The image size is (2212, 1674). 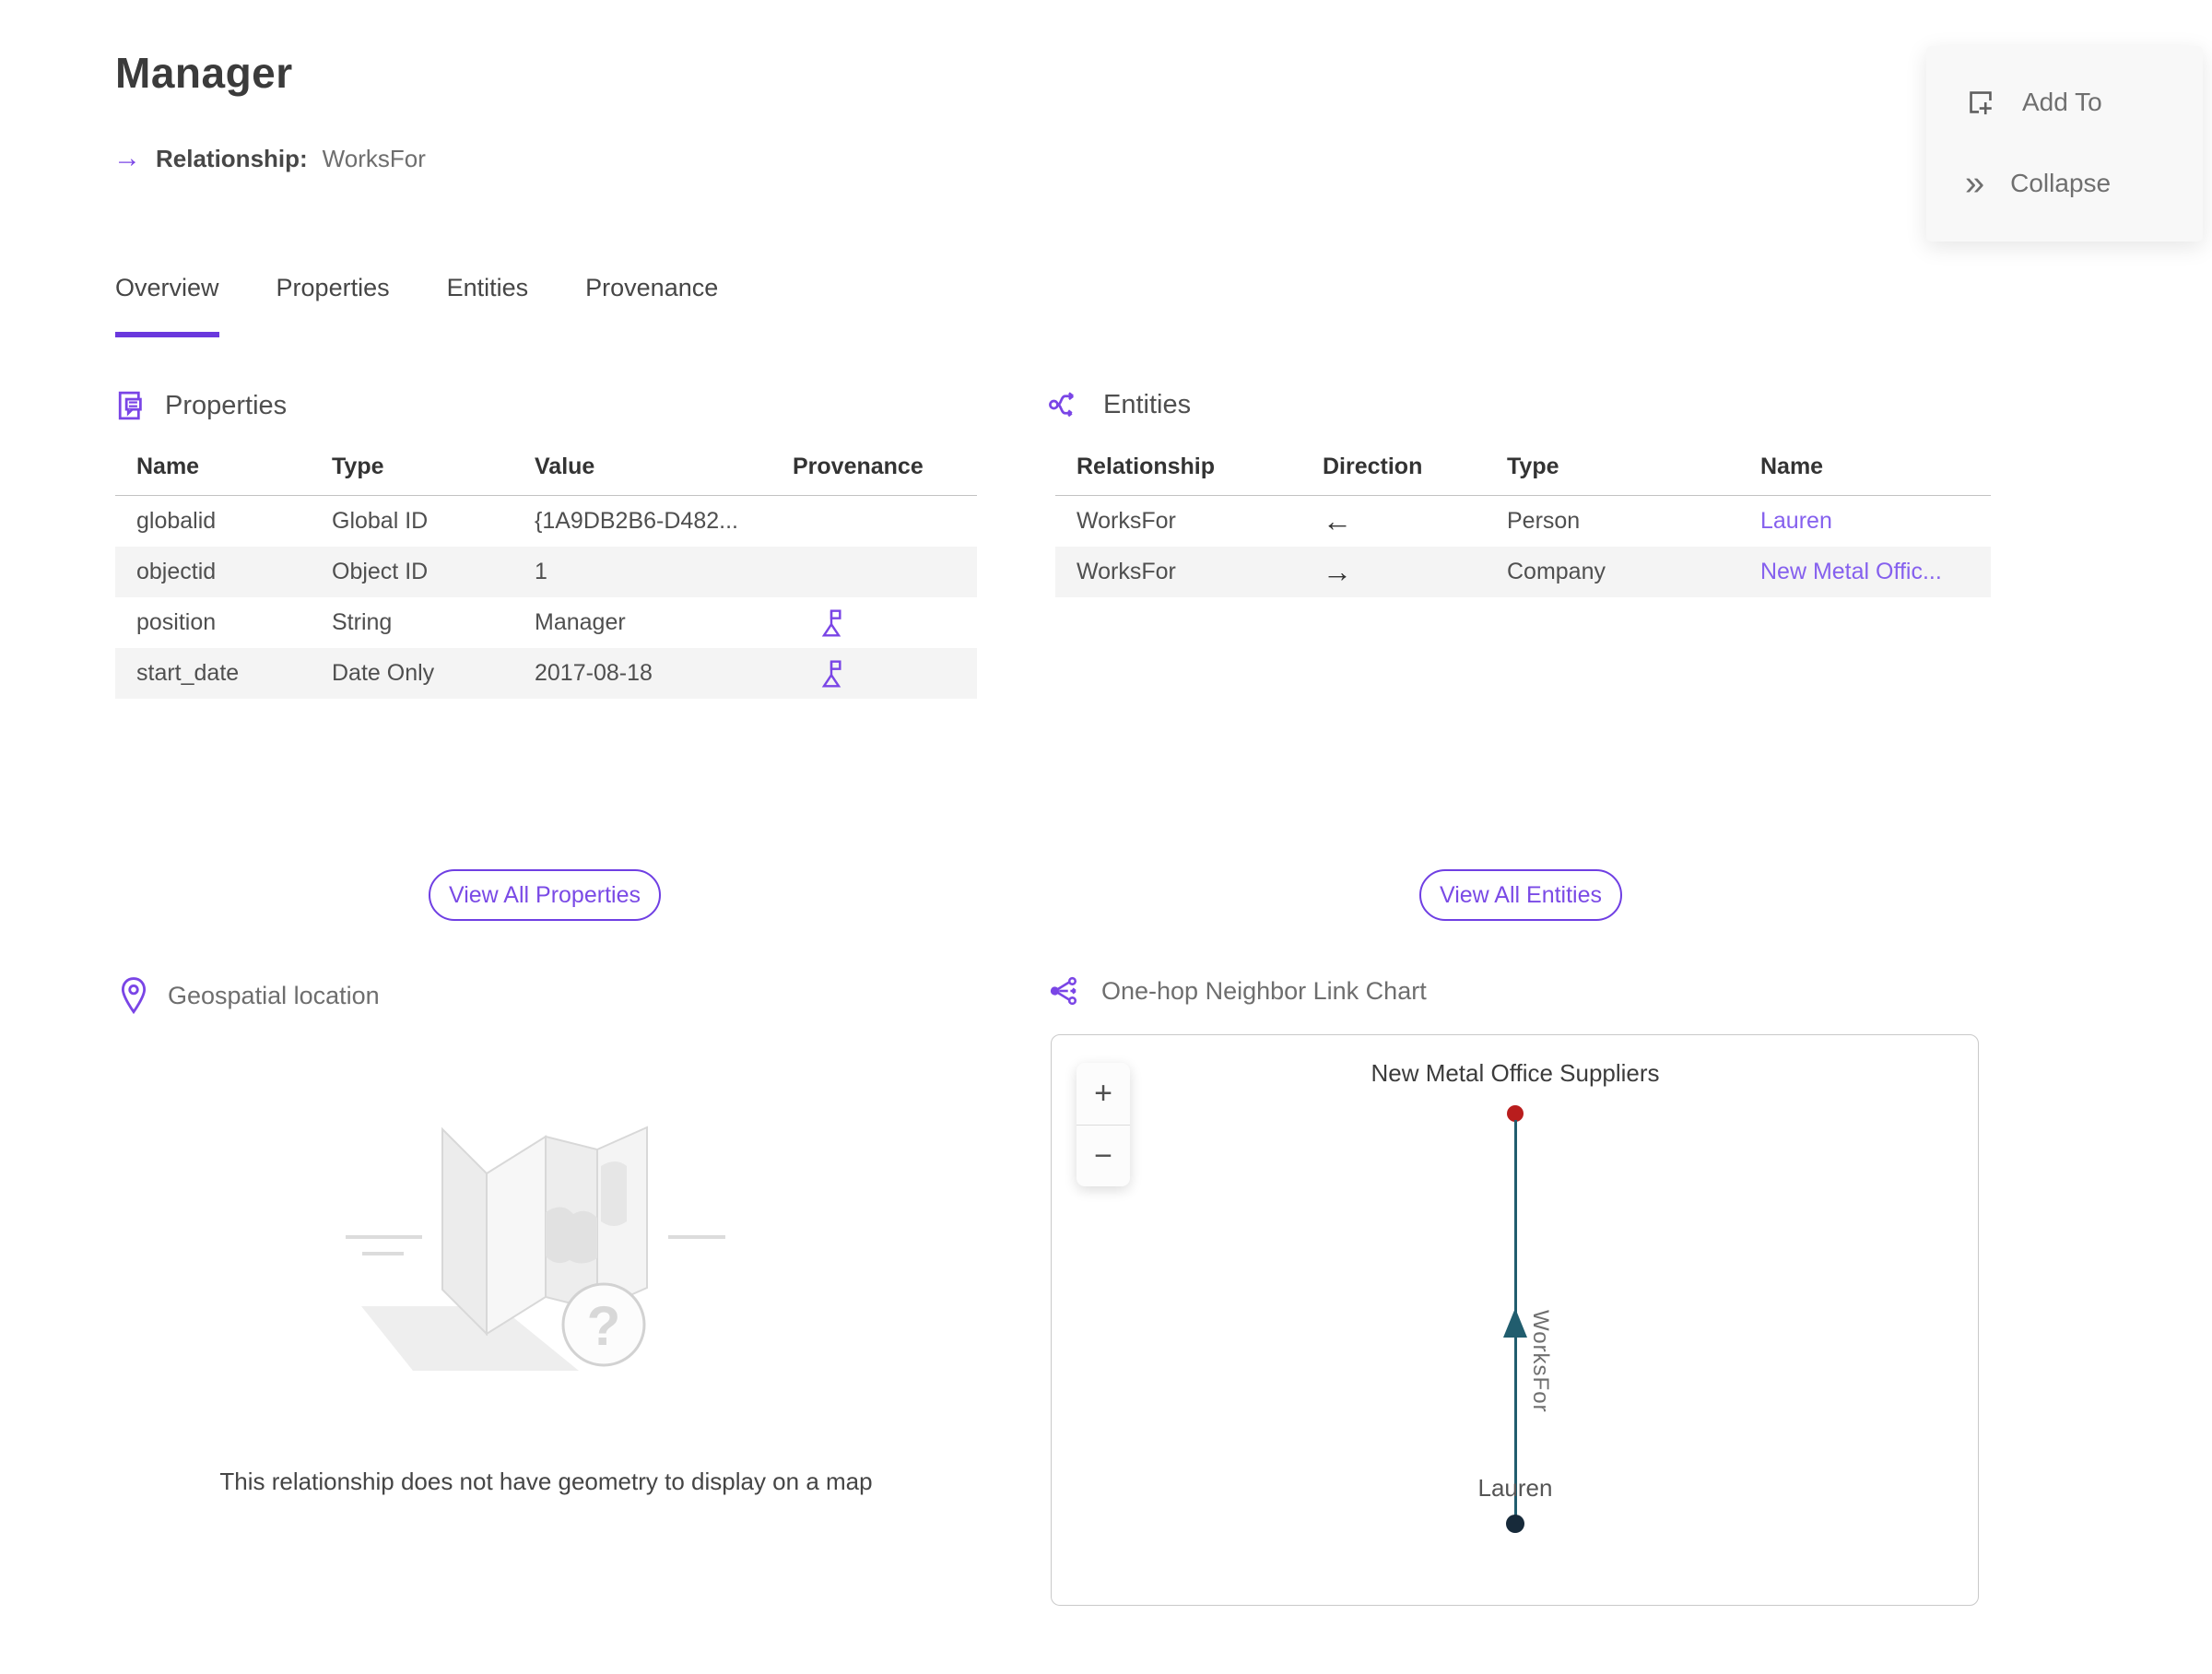 I want to click on entity-cell-type: Person, so click(x=1544, y=521).